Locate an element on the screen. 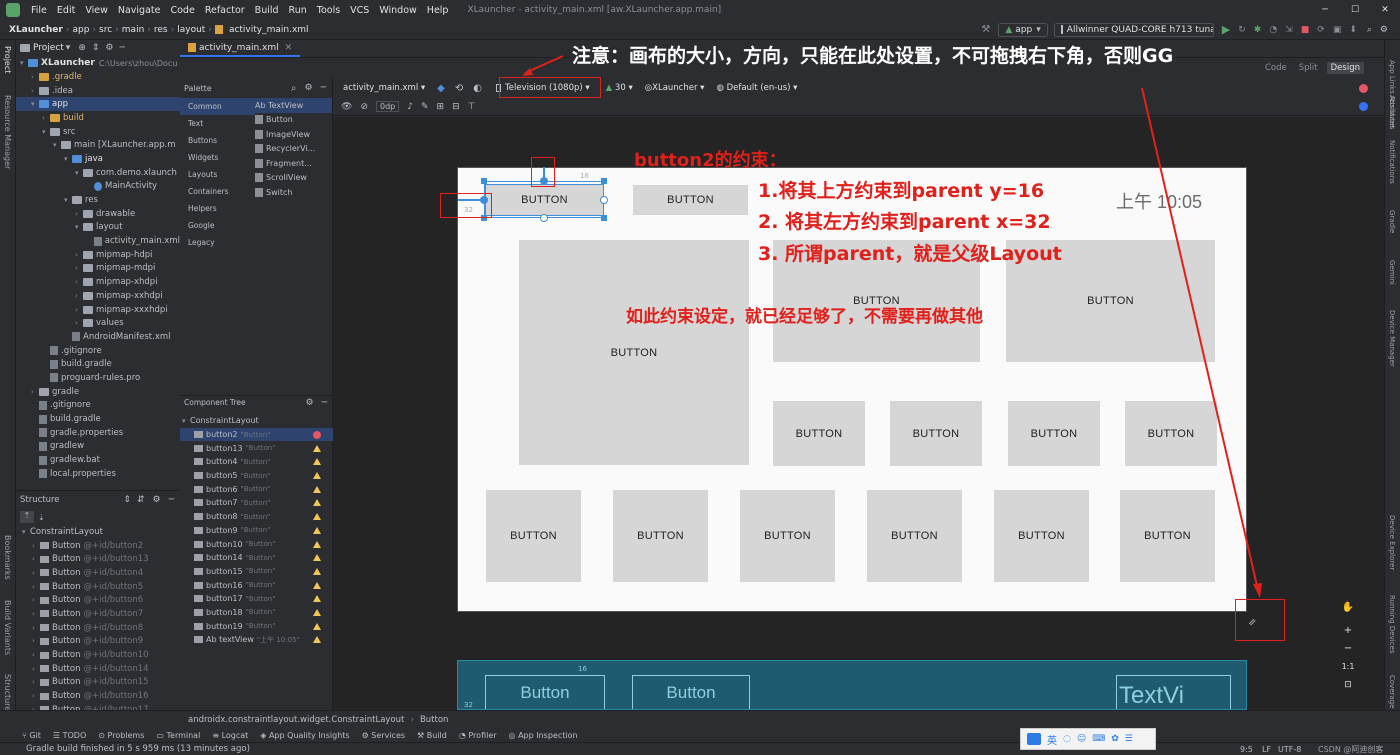 This screenshot has width=1400, height=755. terminal-icon: ▭ is located at coordinates (161, 735).